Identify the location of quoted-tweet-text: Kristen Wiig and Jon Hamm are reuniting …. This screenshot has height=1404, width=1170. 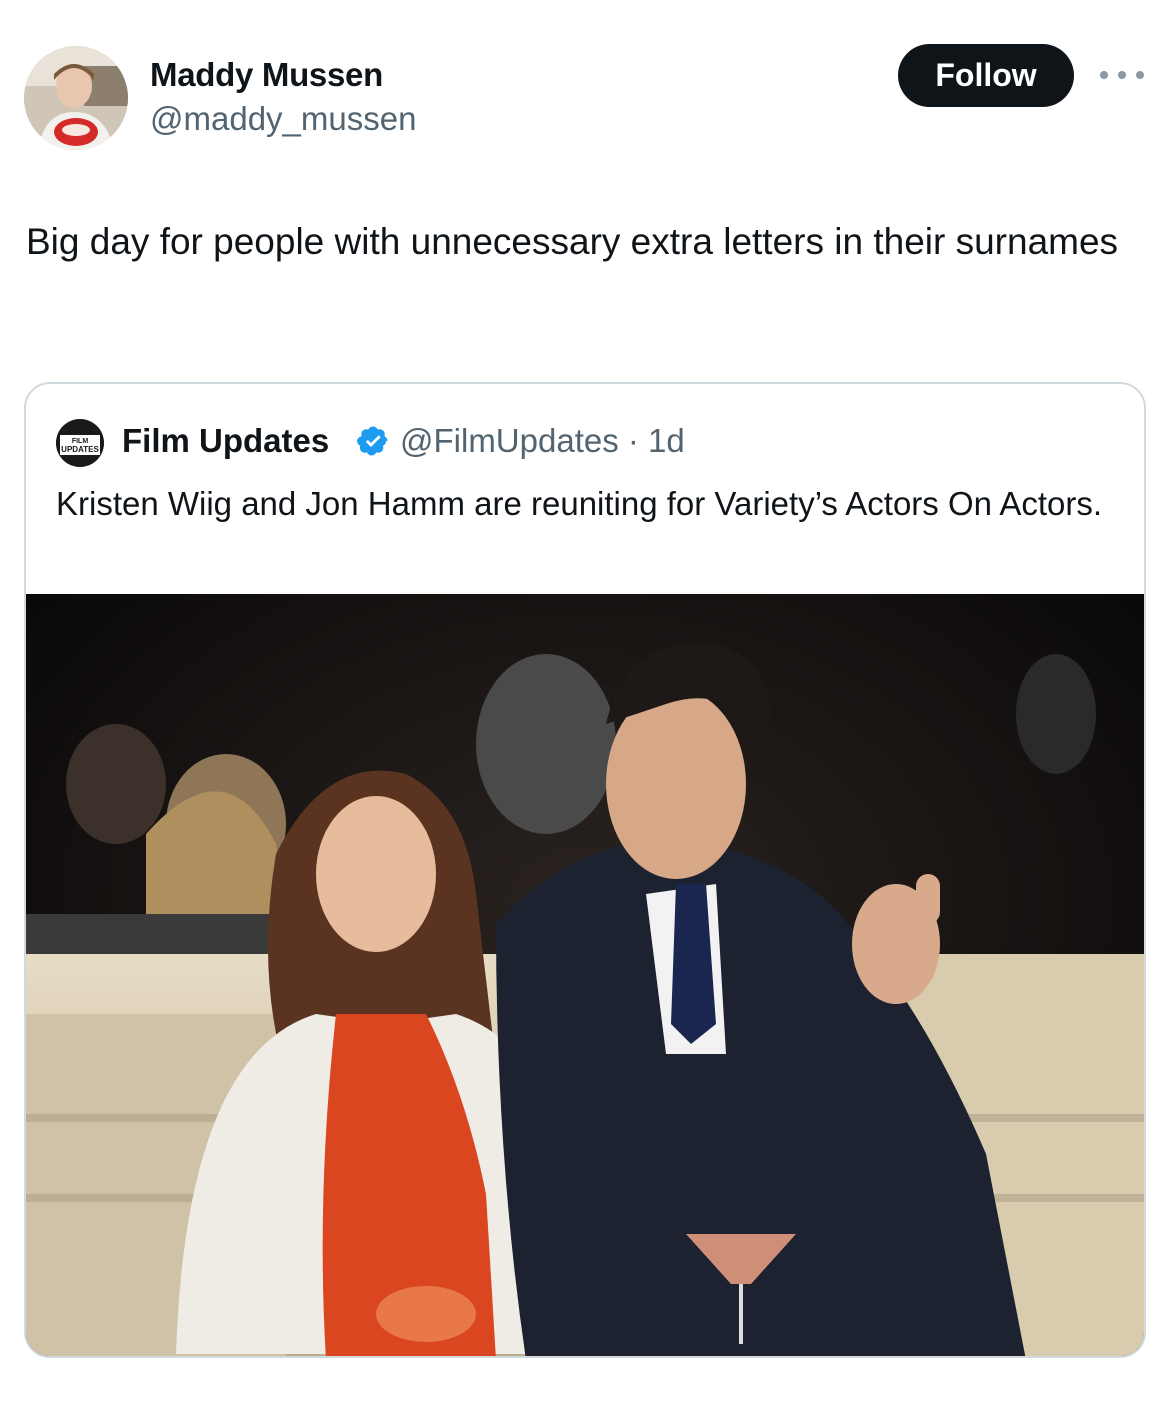
(579, 503).